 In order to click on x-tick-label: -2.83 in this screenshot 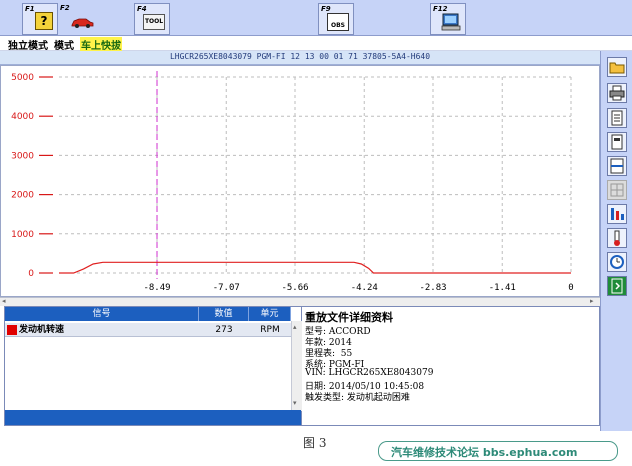, I will do `click(432, 288)`.